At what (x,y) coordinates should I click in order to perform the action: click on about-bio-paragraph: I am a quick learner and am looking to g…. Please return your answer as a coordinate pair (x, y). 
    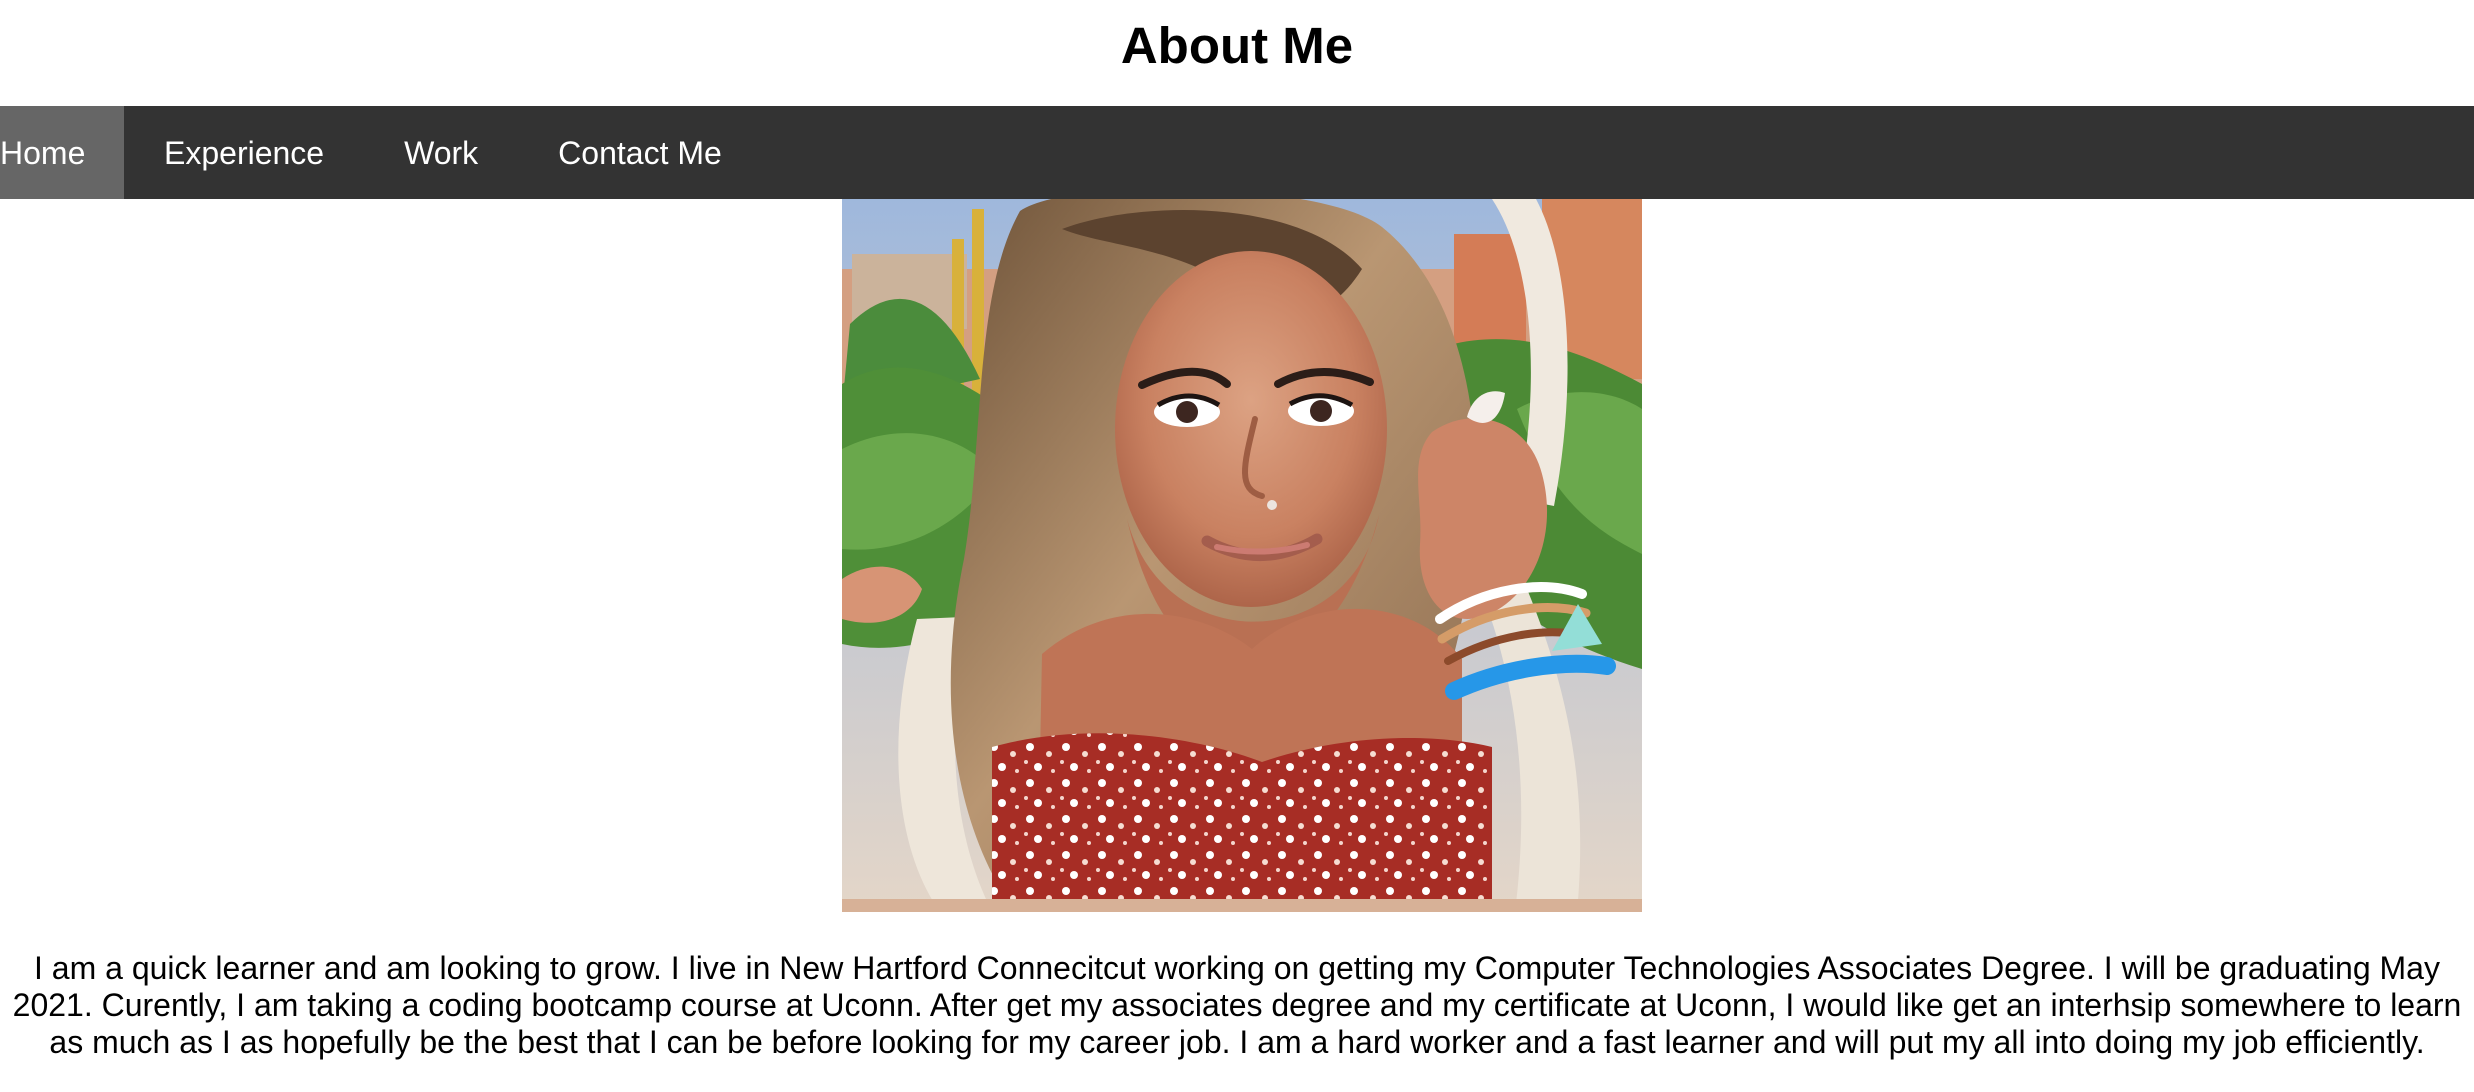
    Looking at the image, I should click on (1237, 1005).